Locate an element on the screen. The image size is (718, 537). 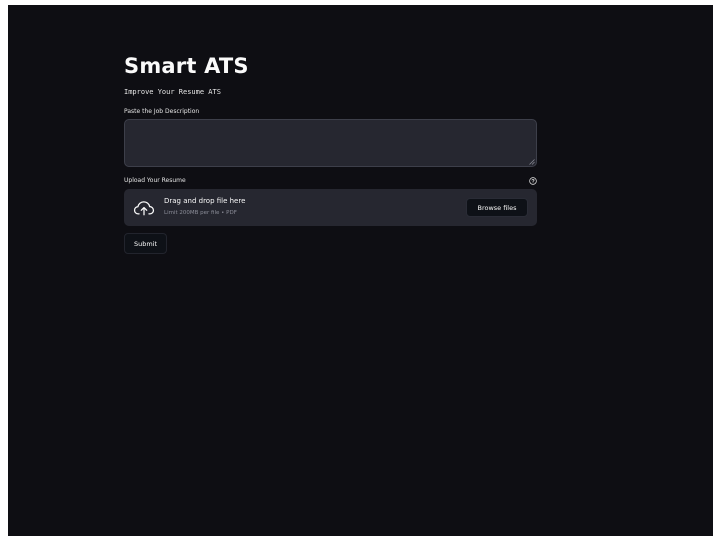
dropzone-limit-text: Limit 200MB per file • PDF is located at coordinates (200, 213).